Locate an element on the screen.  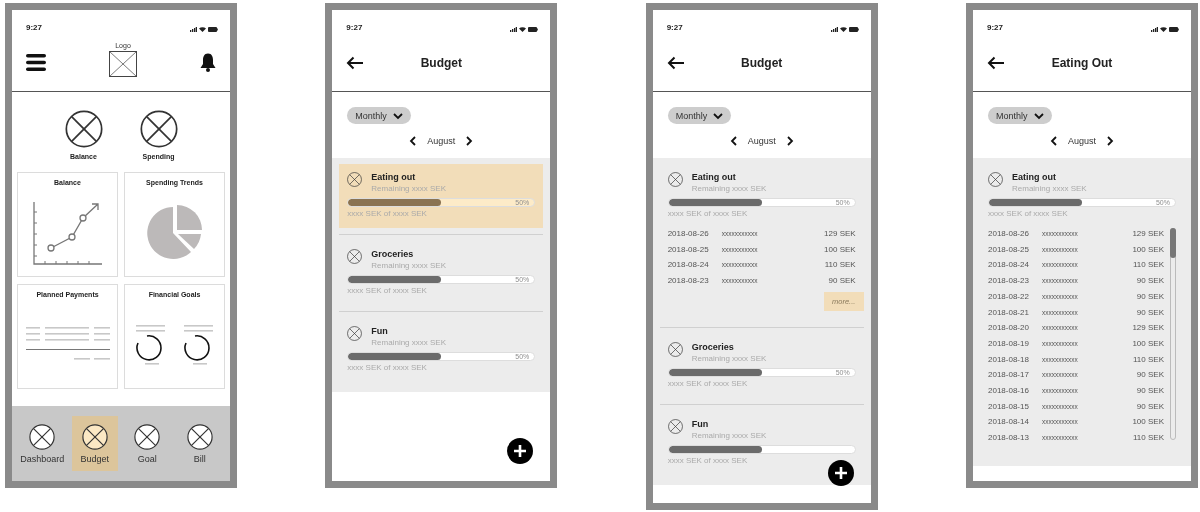
image-placeholder-icon is located at coordinates (123, 64).